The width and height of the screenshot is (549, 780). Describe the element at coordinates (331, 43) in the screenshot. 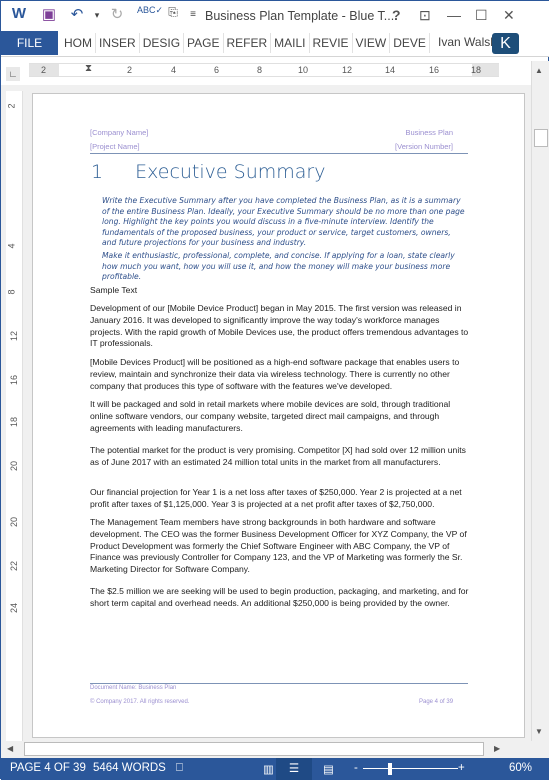

I see `tab-review: REVIE` at that location.